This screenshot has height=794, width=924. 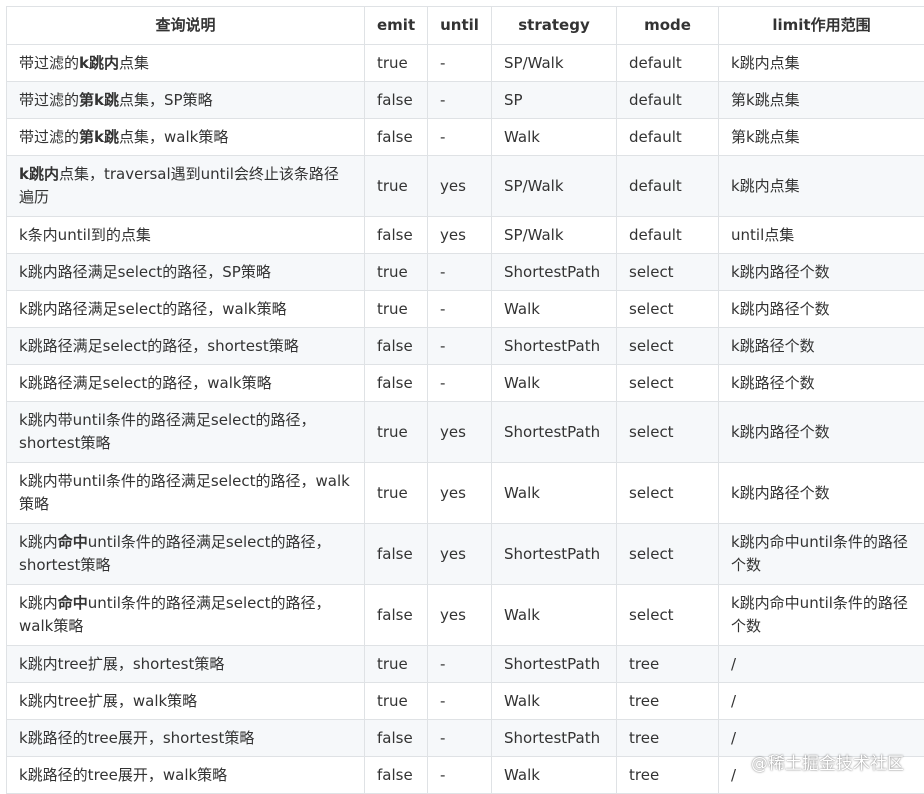 What do you see at coordinates (123, 774) in the screenshot?
I see `description-segment: k跳路径的tree展开，walk策略` at bounding box center [123, 774].